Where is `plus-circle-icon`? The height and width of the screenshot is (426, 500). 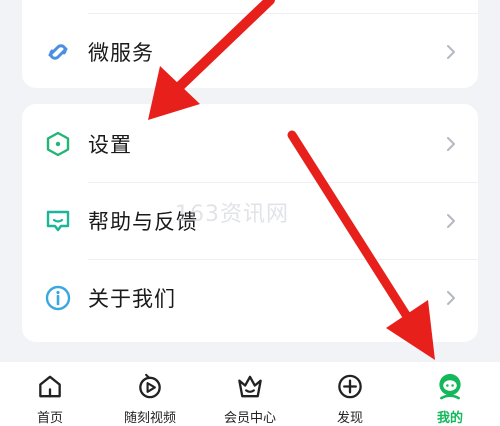
plus-circle-icon is located at coordinates (350, 386).